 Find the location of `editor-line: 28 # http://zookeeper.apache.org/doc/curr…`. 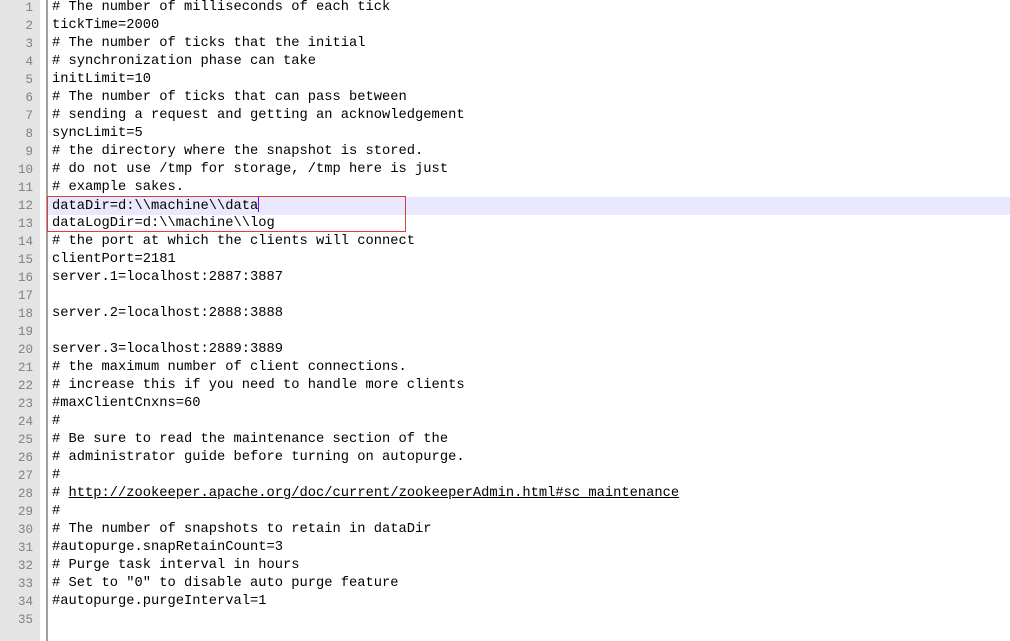

editor-line: 28 # http://zookeeper.apache.org/doc/curr… is located at coordinates (505, 494).